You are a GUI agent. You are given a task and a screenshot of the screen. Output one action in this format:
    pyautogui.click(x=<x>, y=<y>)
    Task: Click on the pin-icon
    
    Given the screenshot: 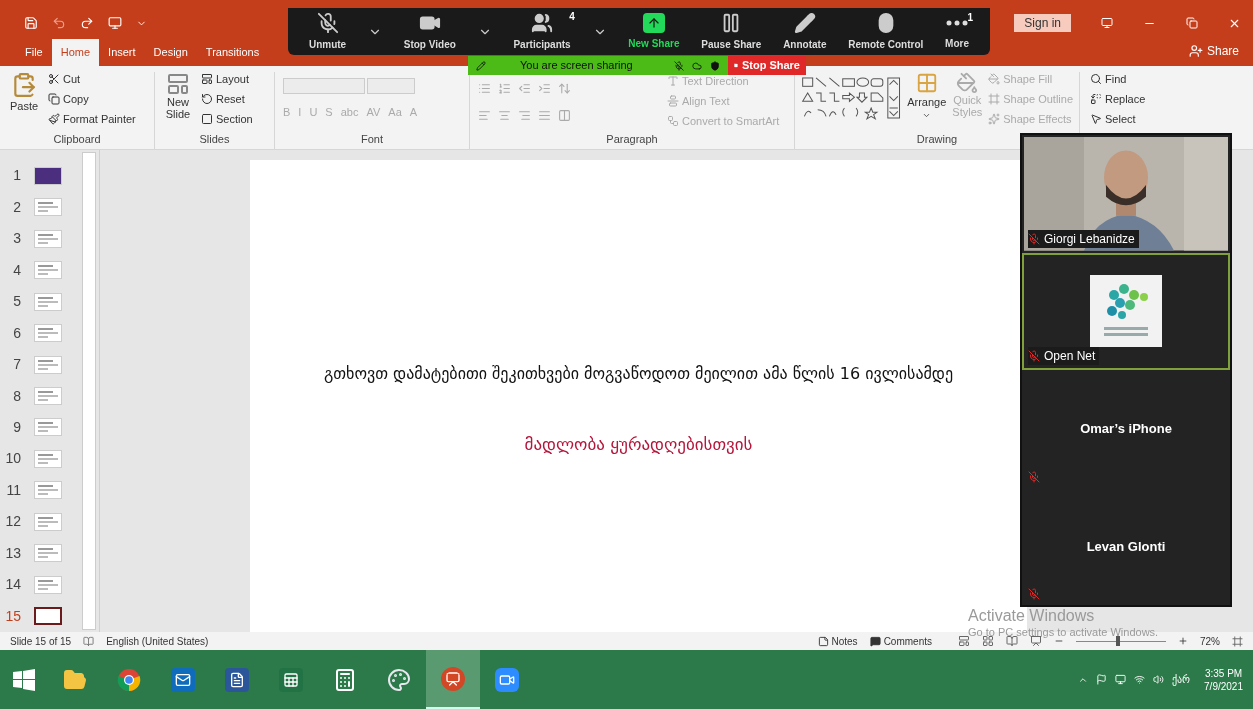 What is the action you would take?
    pyautogui.click(x=481, y=65)
    